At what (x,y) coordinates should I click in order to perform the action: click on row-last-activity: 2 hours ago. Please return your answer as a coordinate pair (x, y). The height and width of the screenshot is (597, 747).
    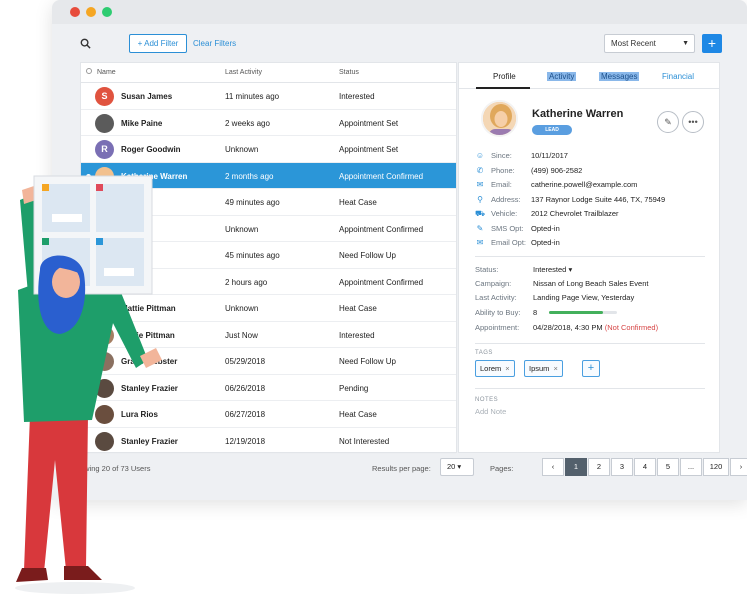
    Looking at the image, I should click on (246, 282).